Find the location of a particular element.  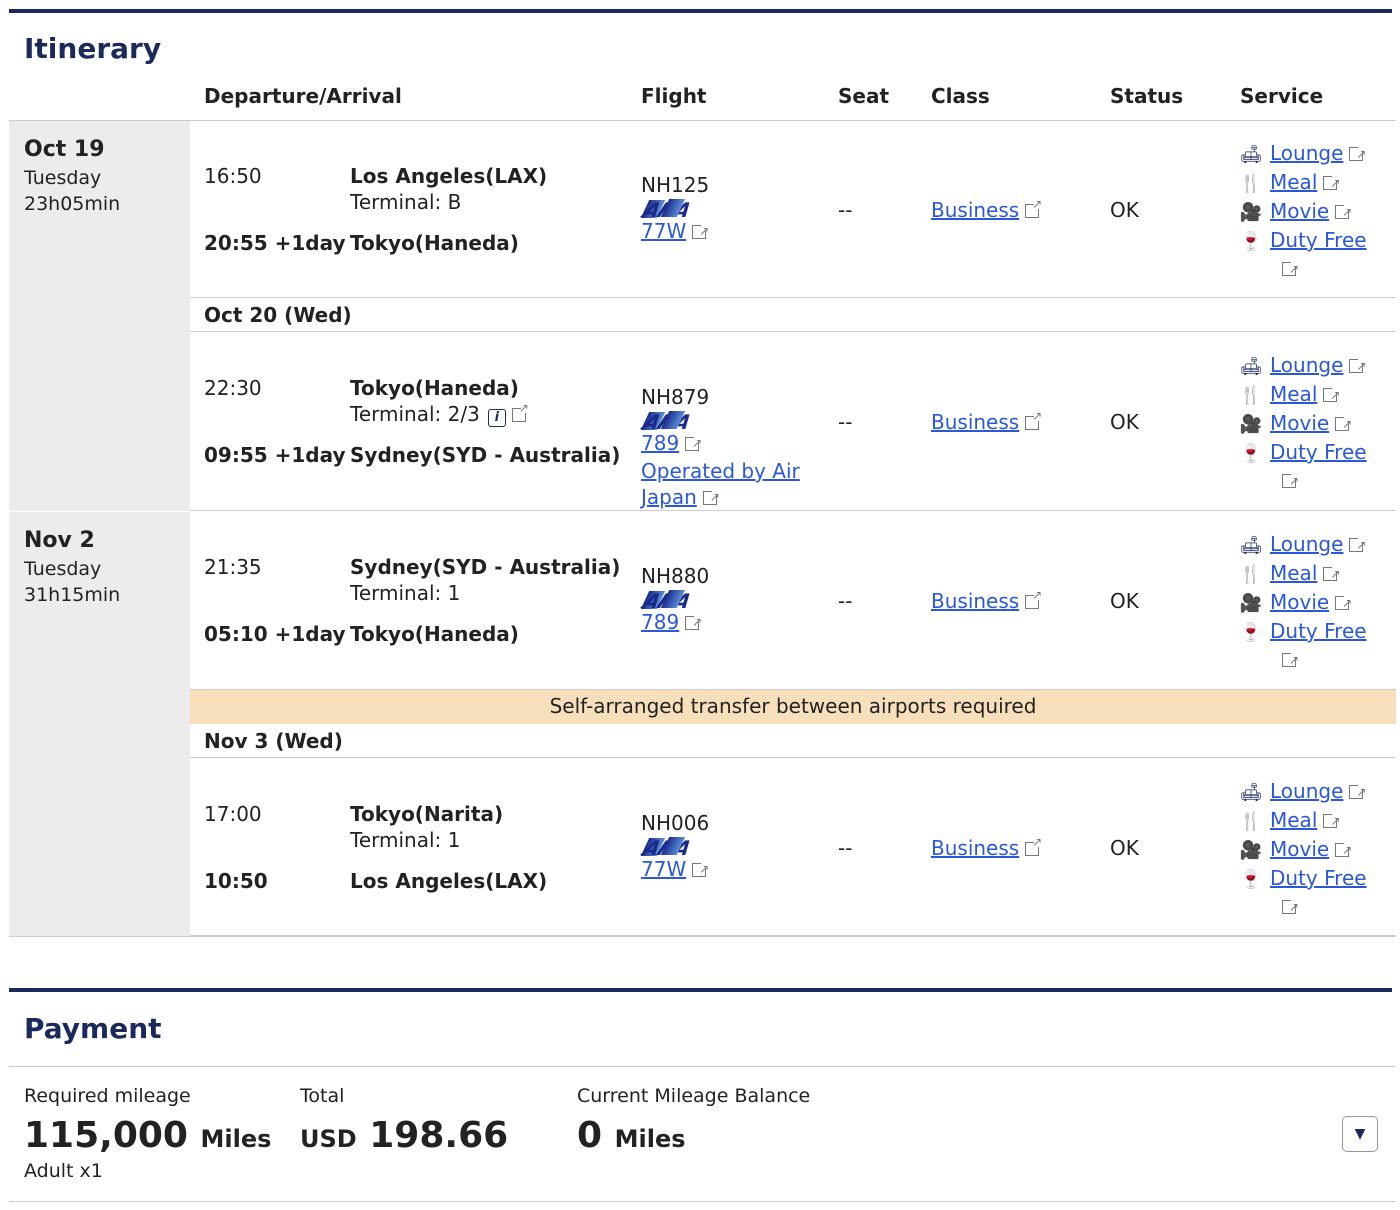

header-service: Service is located at coordinates (1282, 96).